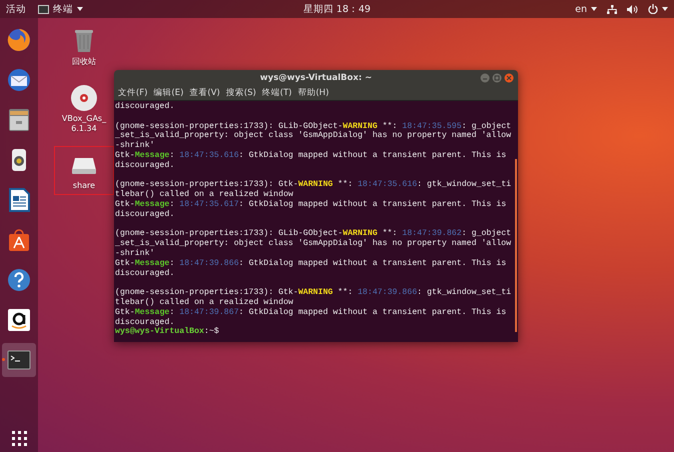 The width and height of the screenshot is (674, 452). What do you see at coordinates (19, 120) in the screenshot?
I see `file-cabinet-icon` at bounding box center [19, 120].